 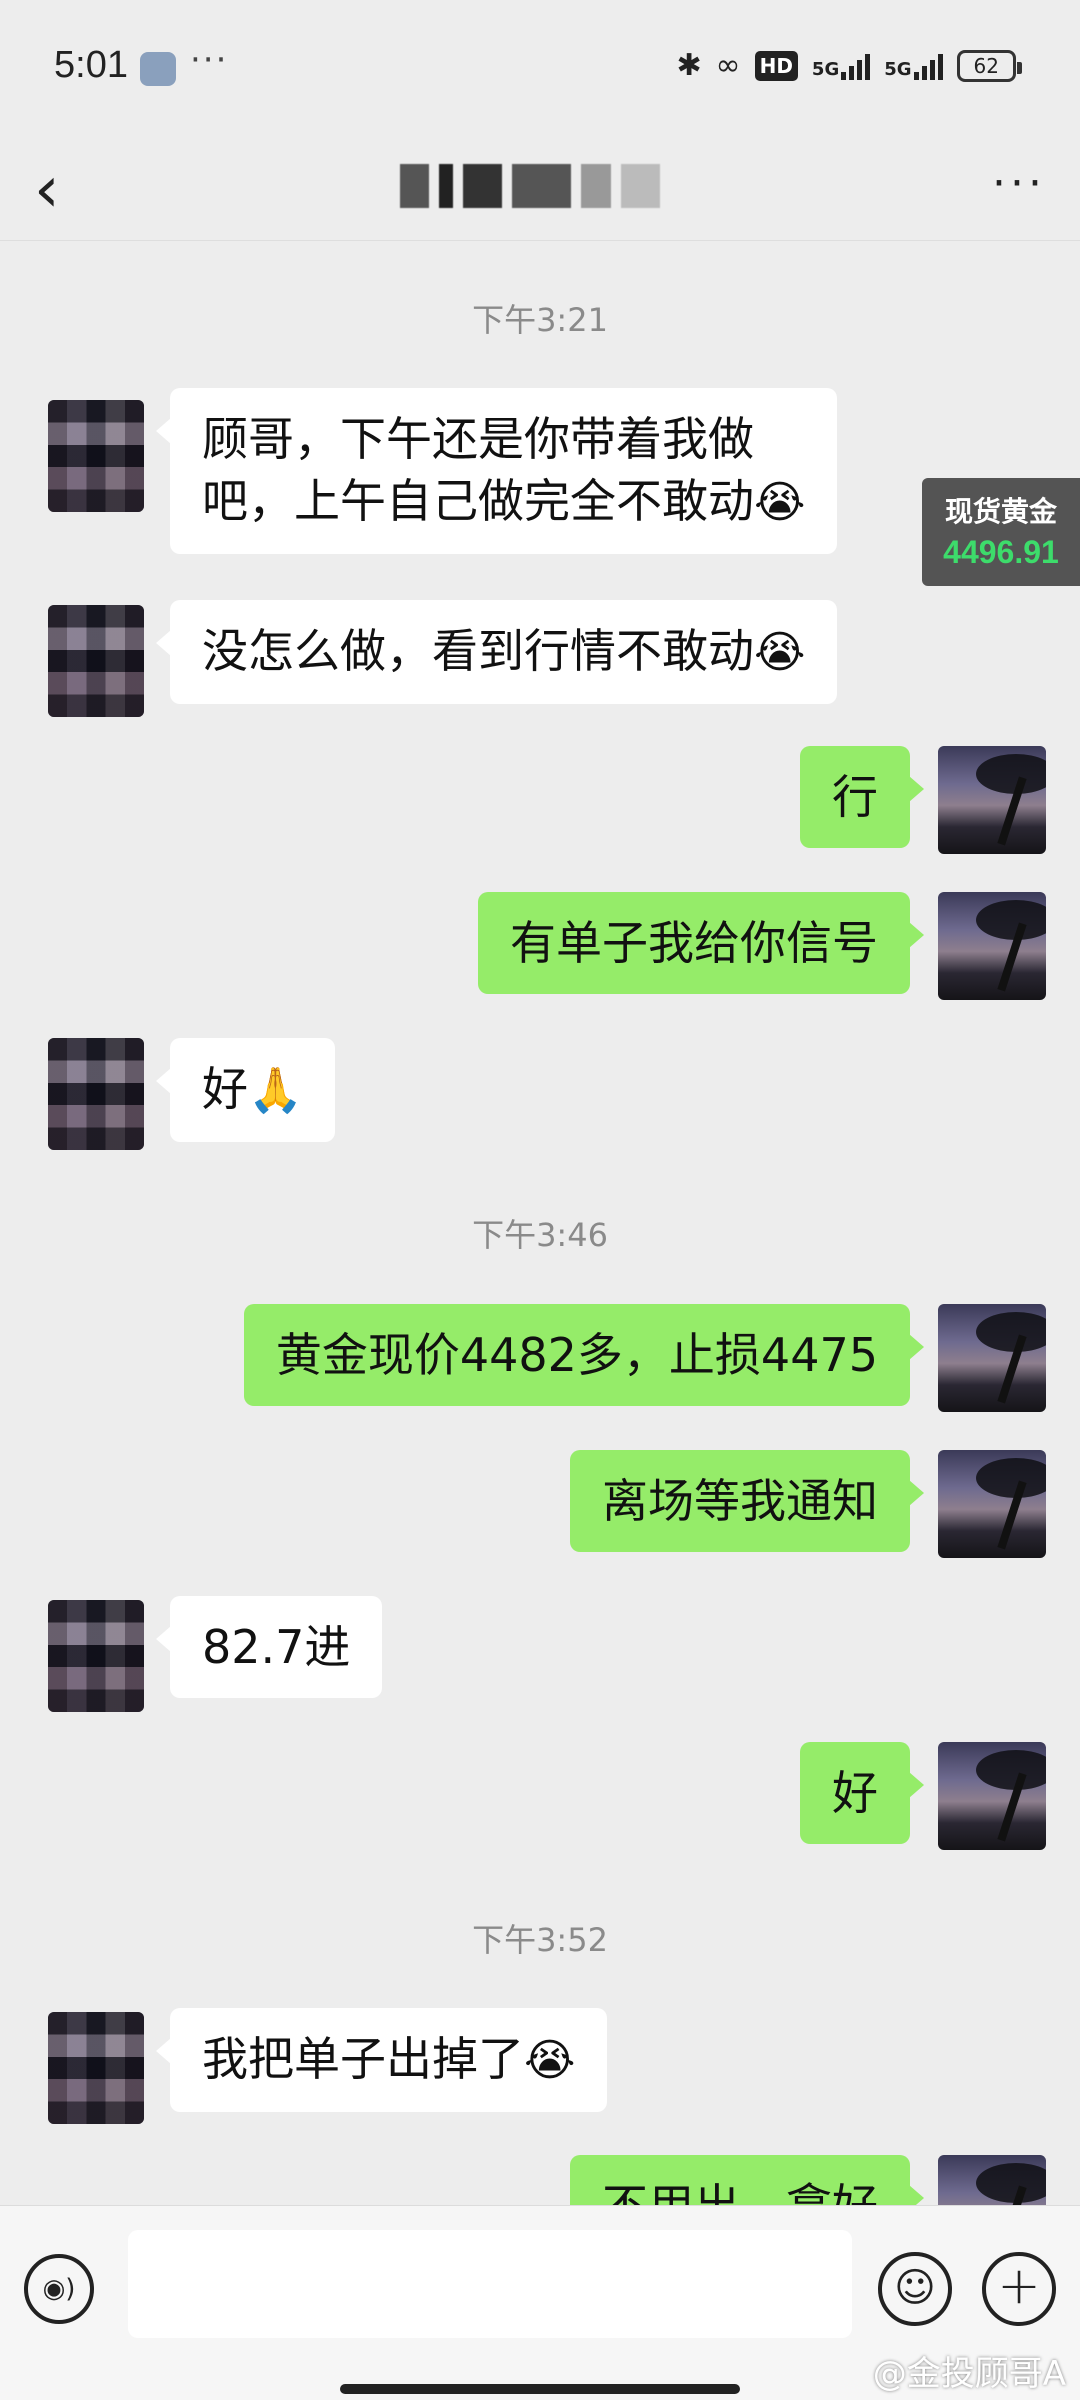 What do you see at coordinates (540, 2389) in the screenshot?
I see `home-indicator` at bounding box center [540, 2389].